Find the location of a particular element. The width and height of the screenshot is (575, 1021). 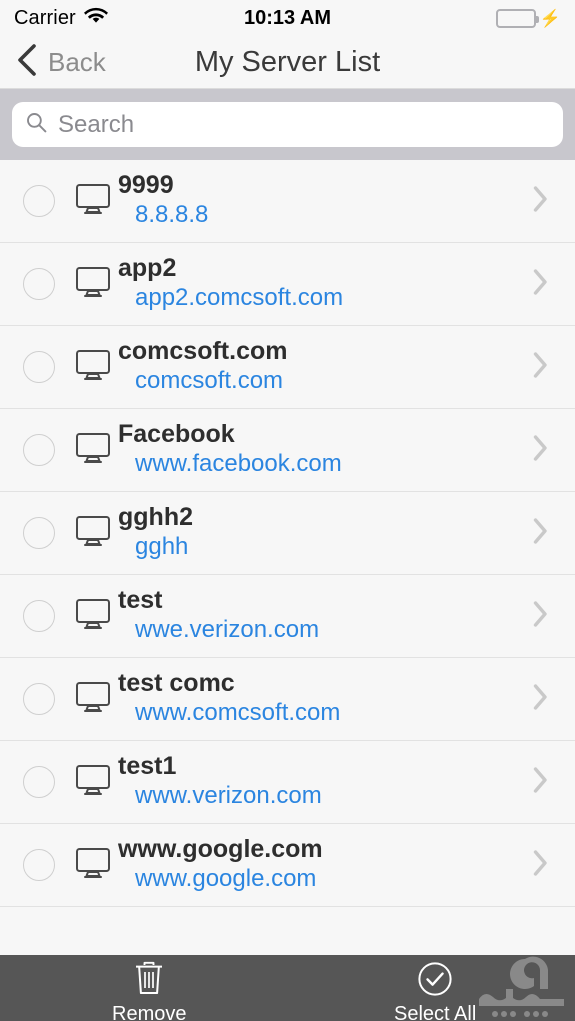

server-address: wwe.verizon.com is located at coordinates (227, 630).